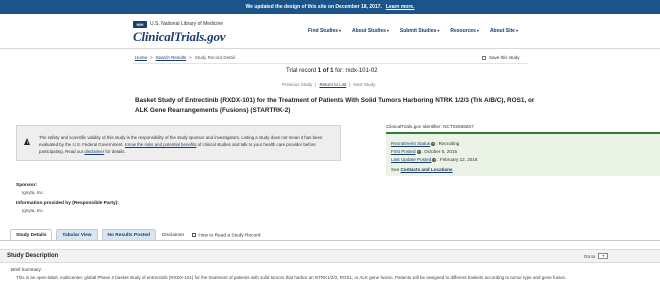 This screenshot has height=298, width=660. I want to click on previous-study-link: Previous Study, so click(297, 84).